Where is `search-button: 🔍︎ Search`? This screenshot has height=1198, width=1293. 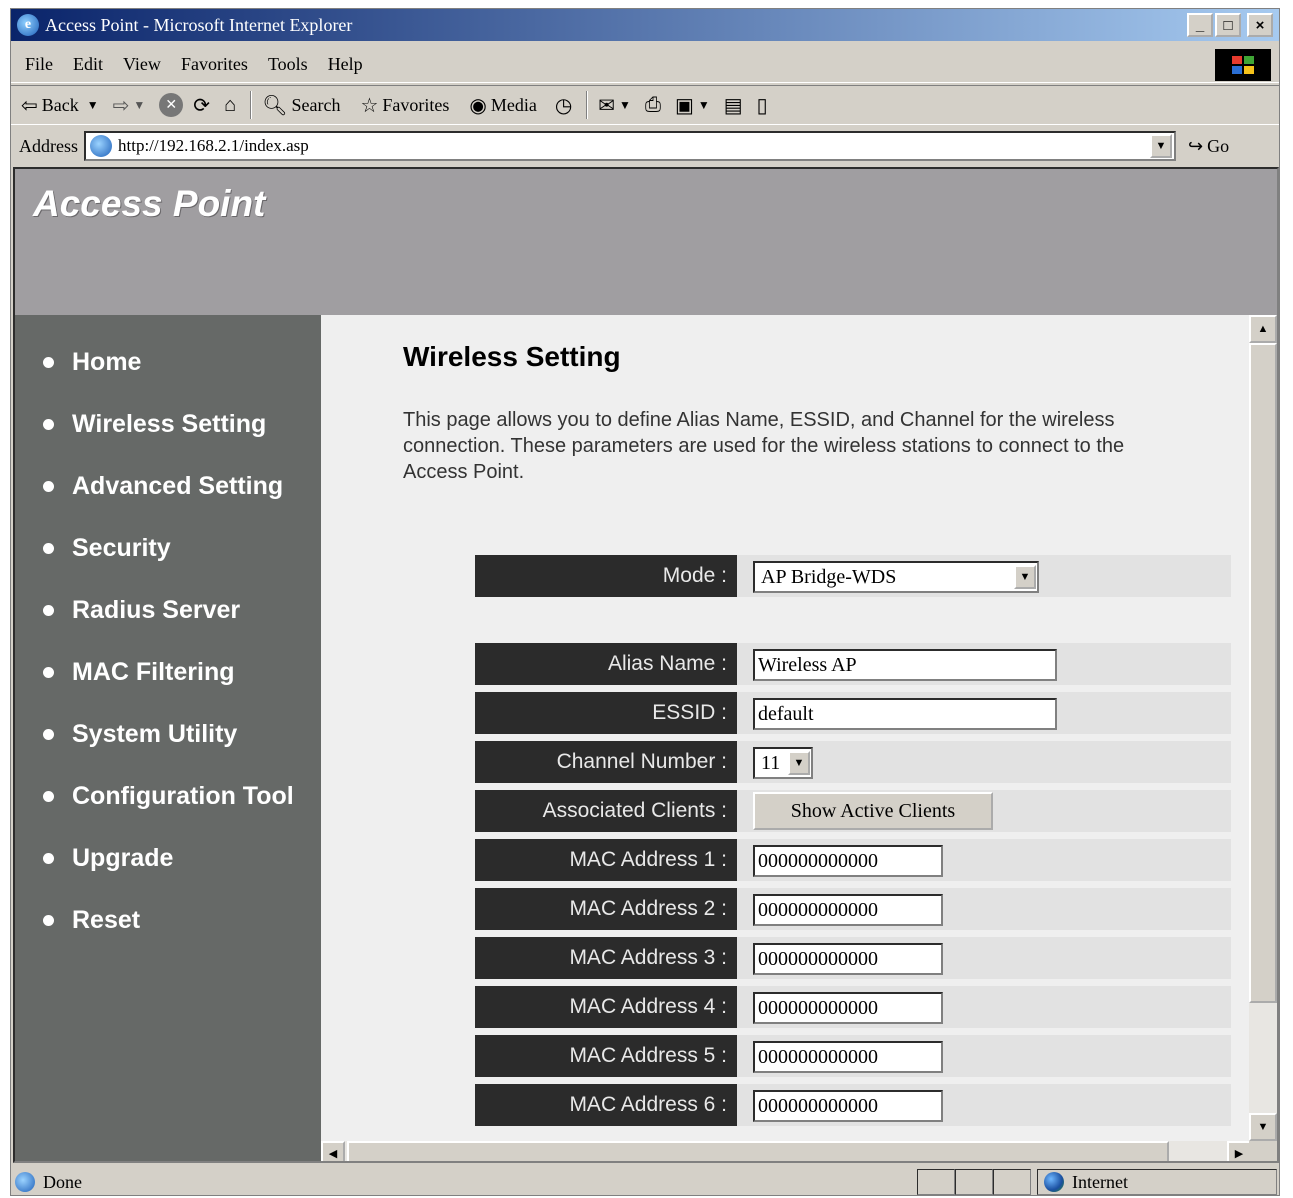
search-button: 🔍︎ Search is located at coordinates (301, 105).